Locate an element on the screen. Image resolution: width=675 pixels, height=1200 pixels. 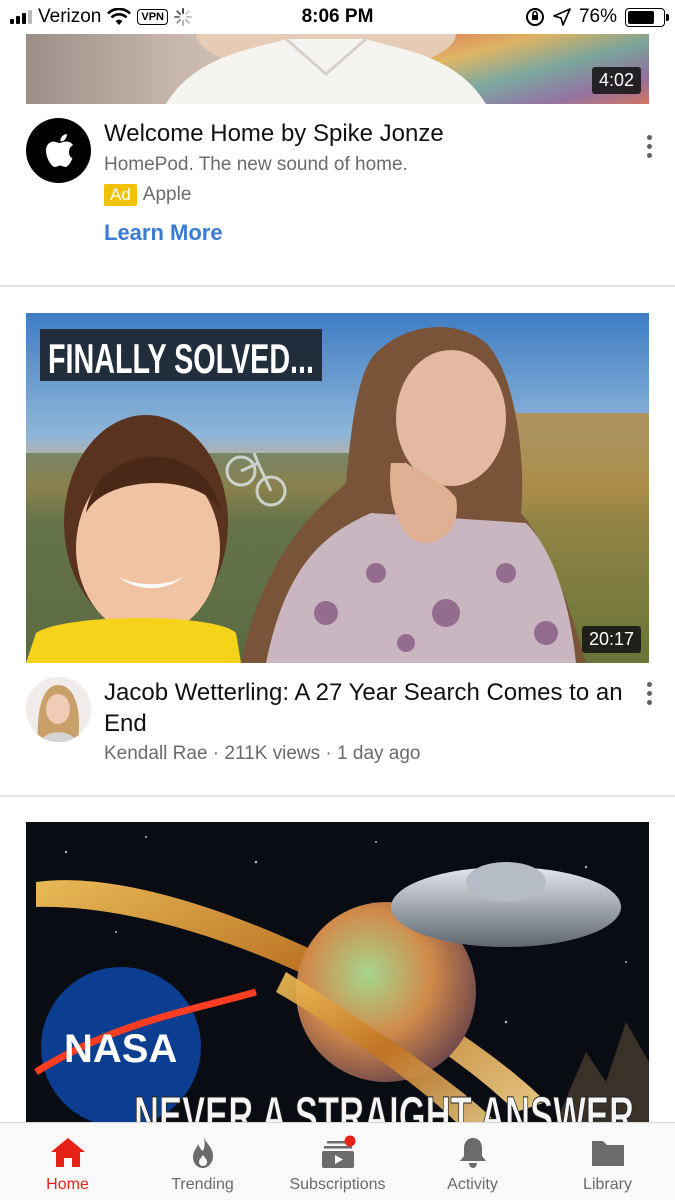
nav-label: Library is located at coordinates (607, 1184).